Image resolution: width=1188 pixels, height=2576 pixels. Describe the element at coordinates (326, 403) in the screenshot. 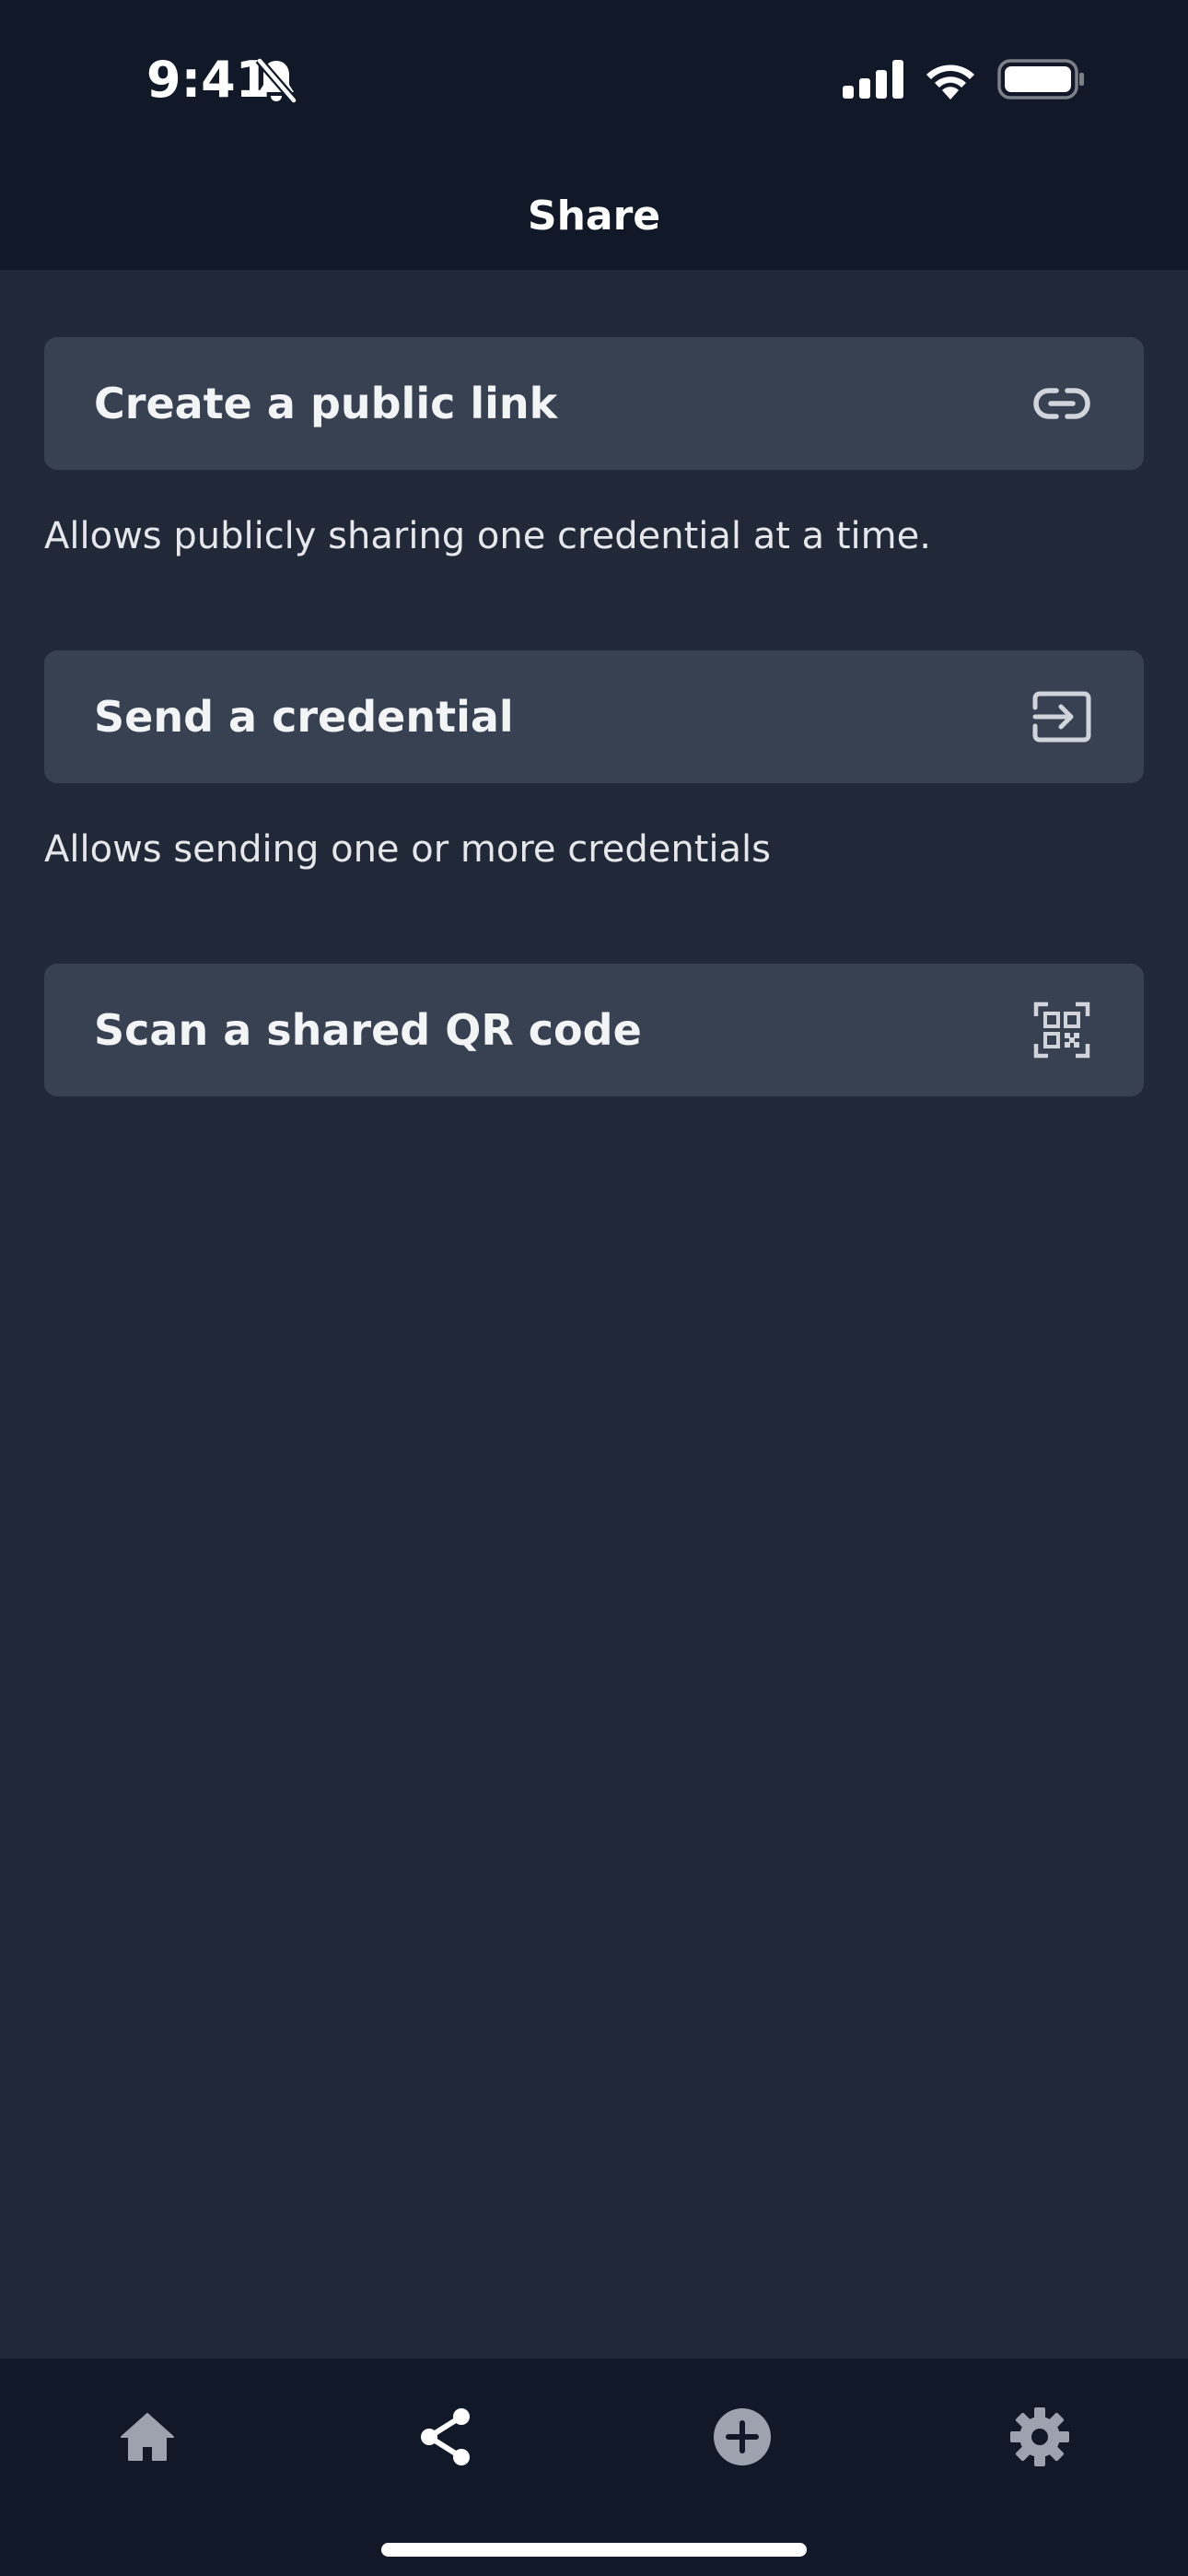

I see `create-public-link-label: Create a public link` at that location.